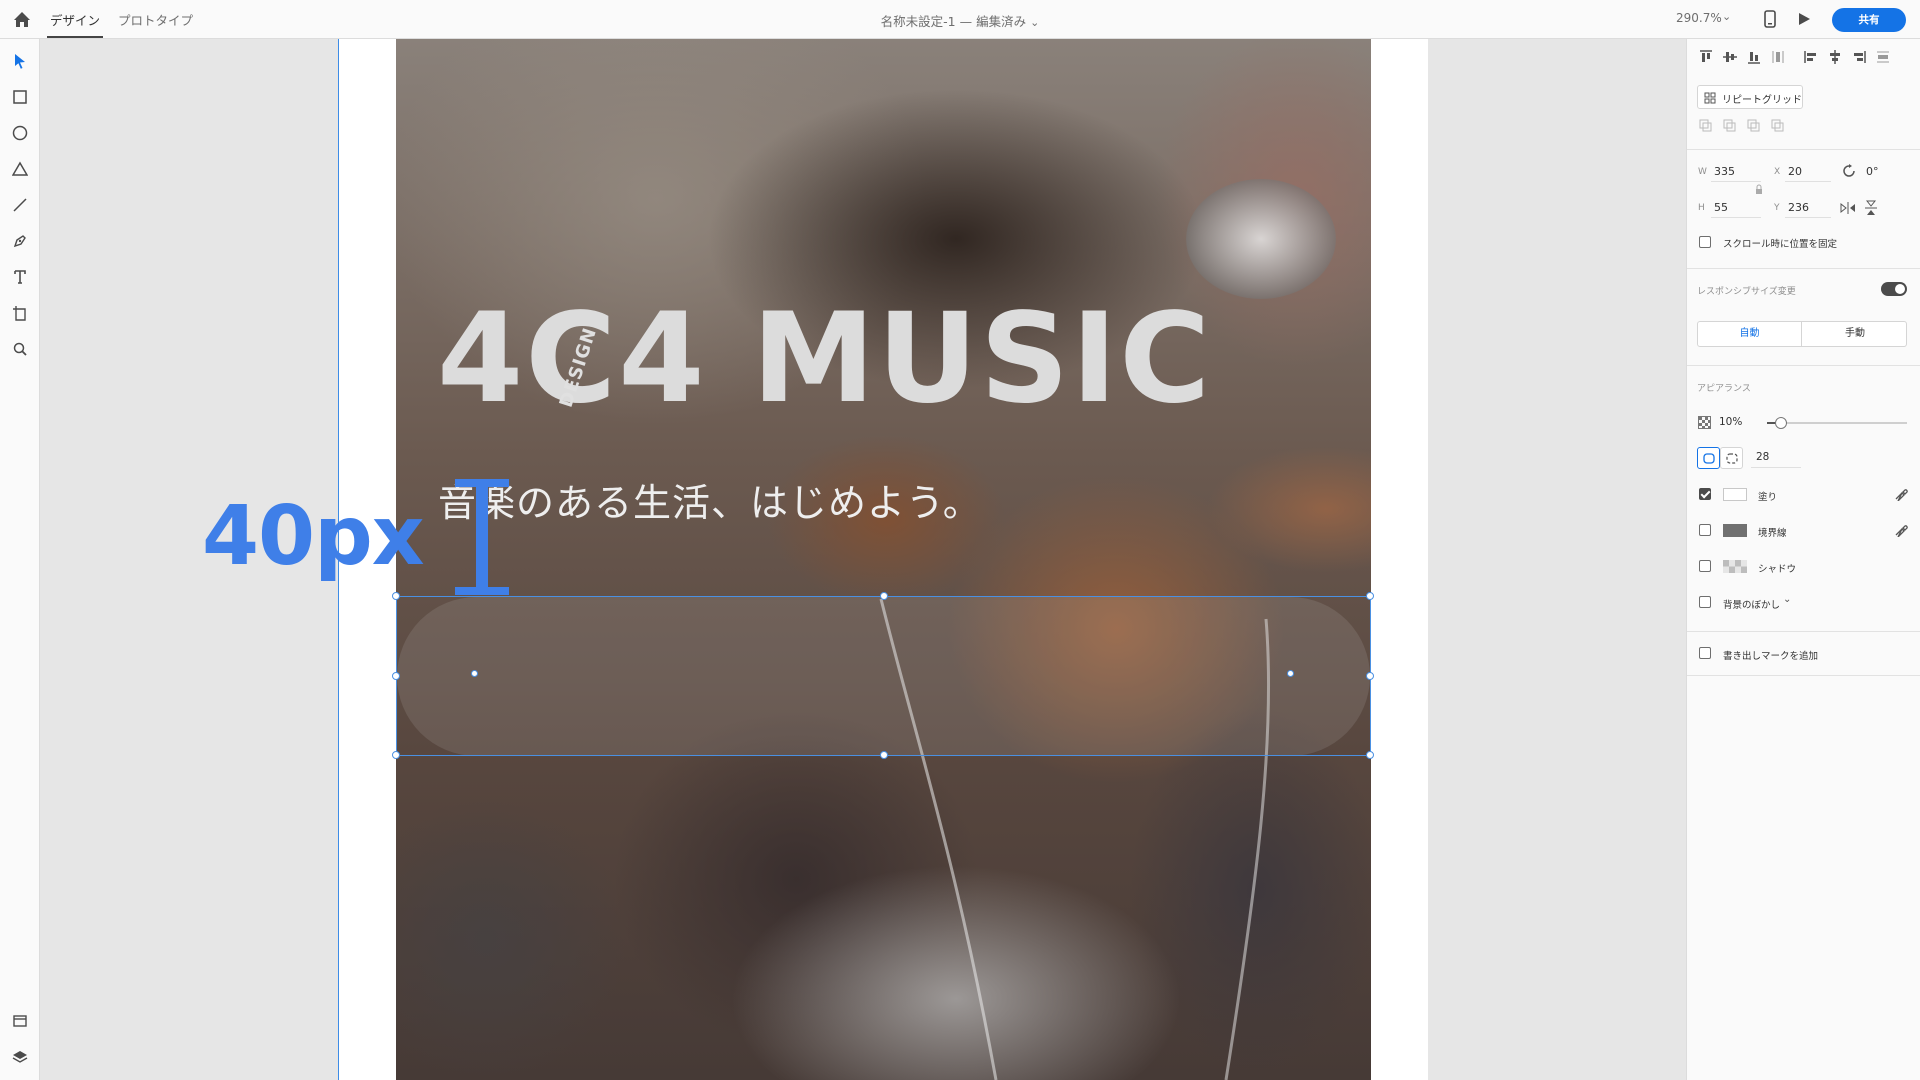 Image resolution: width=1920 pixels, height=1080 pixels. What do you see at coordinates (1869, 20) in the screenshot?
I see `share-button: 共有` at bounding box center [1869, 20].